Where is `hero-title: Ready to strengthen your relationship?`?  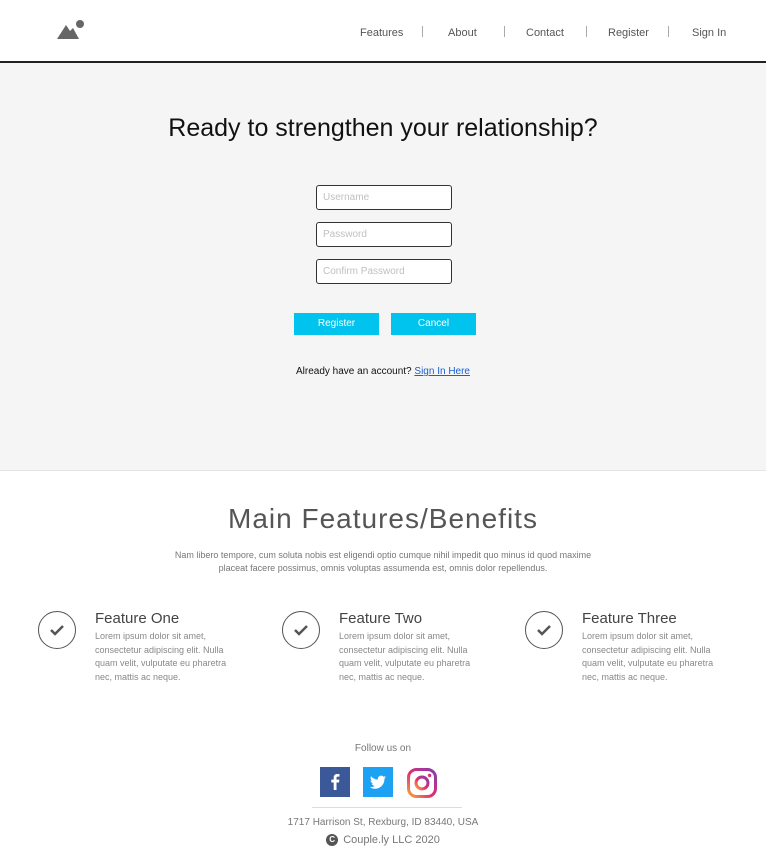
hero-title: Ready to strengthen your relationship? is located at coordinates (383, 128).